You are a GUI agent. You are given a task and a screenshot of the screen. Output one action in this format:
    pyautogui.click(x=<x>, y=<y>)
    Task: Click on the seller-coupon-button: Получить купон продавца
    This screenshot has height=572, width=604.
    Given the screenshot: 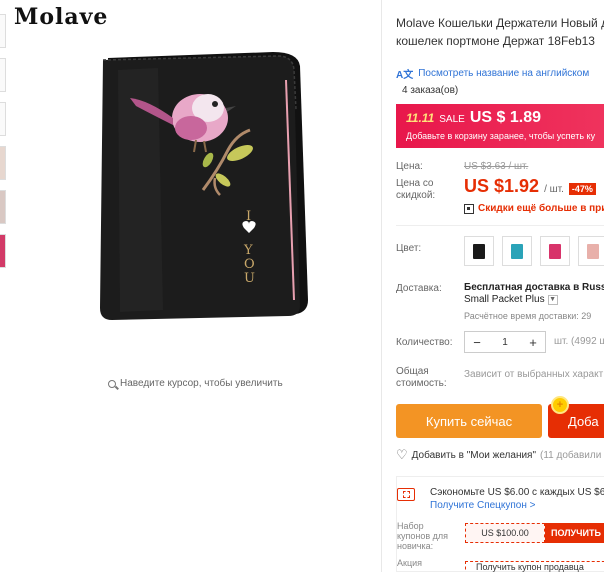 What is the action you would take?
    pyautogui.click(x=534, y=566)
    